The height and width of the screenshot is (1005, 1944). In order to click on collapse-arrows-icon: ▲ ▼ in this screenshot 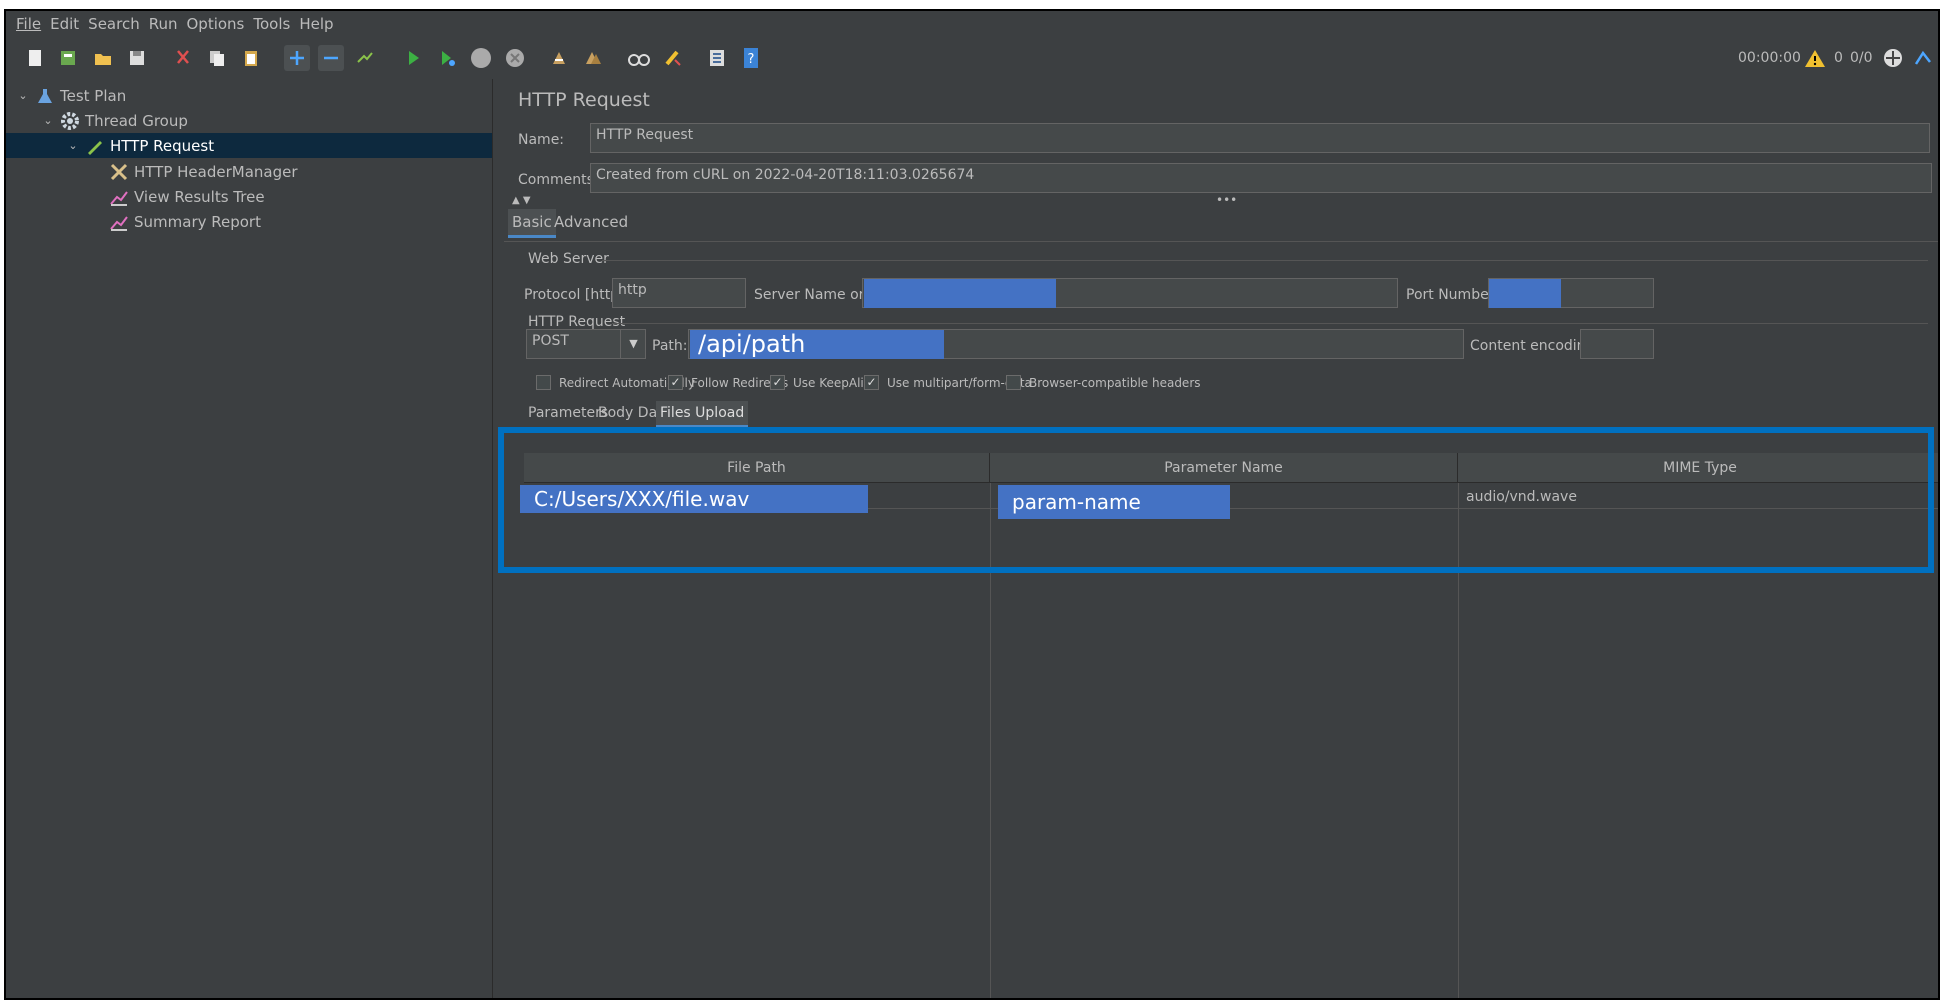, I will do `click(521, 200)`.